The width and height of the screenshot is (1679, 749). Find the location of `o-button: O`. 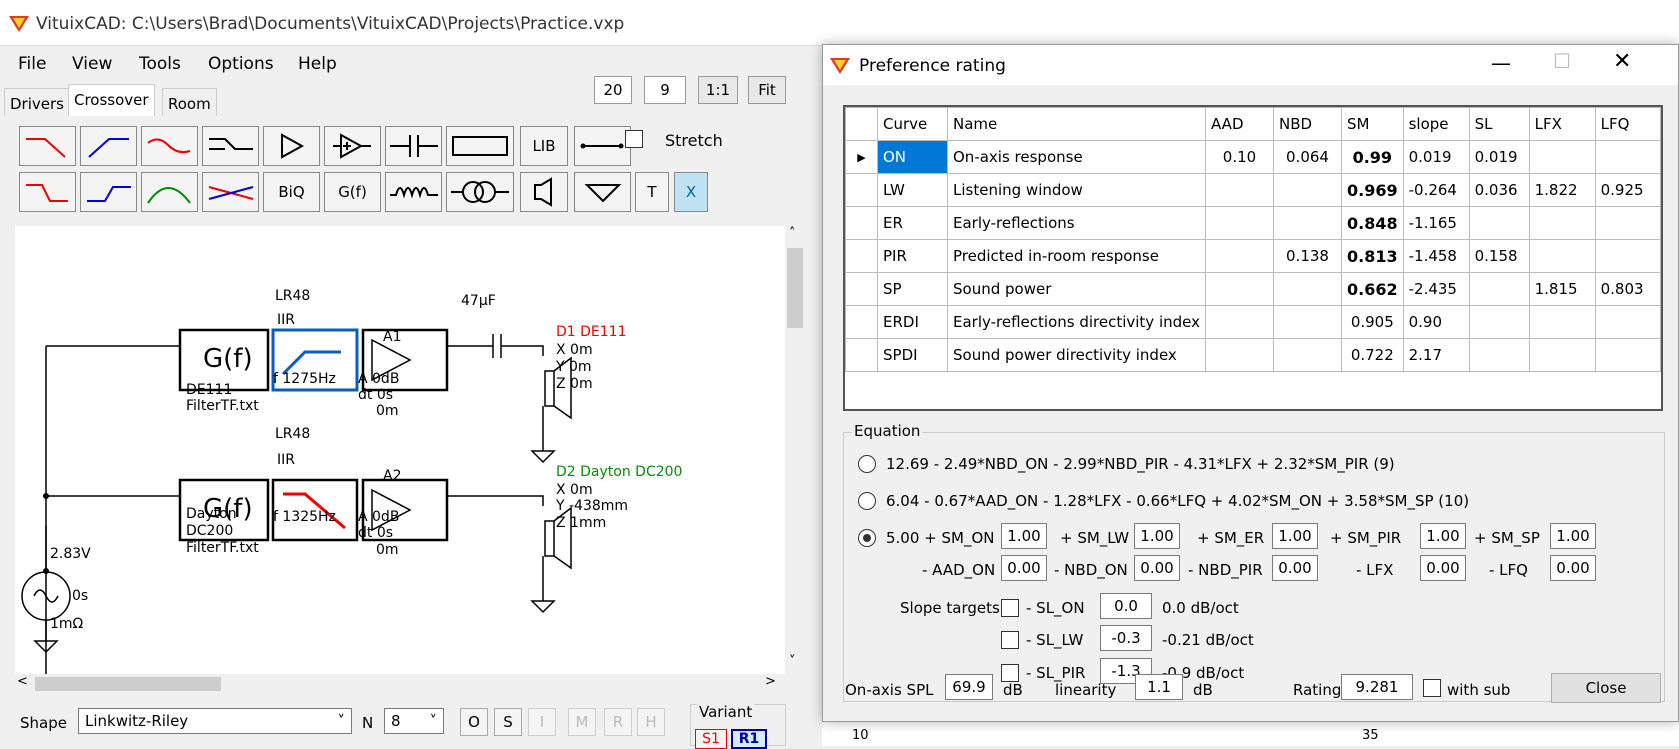

o-button: O is located at coordinates (474, 722).